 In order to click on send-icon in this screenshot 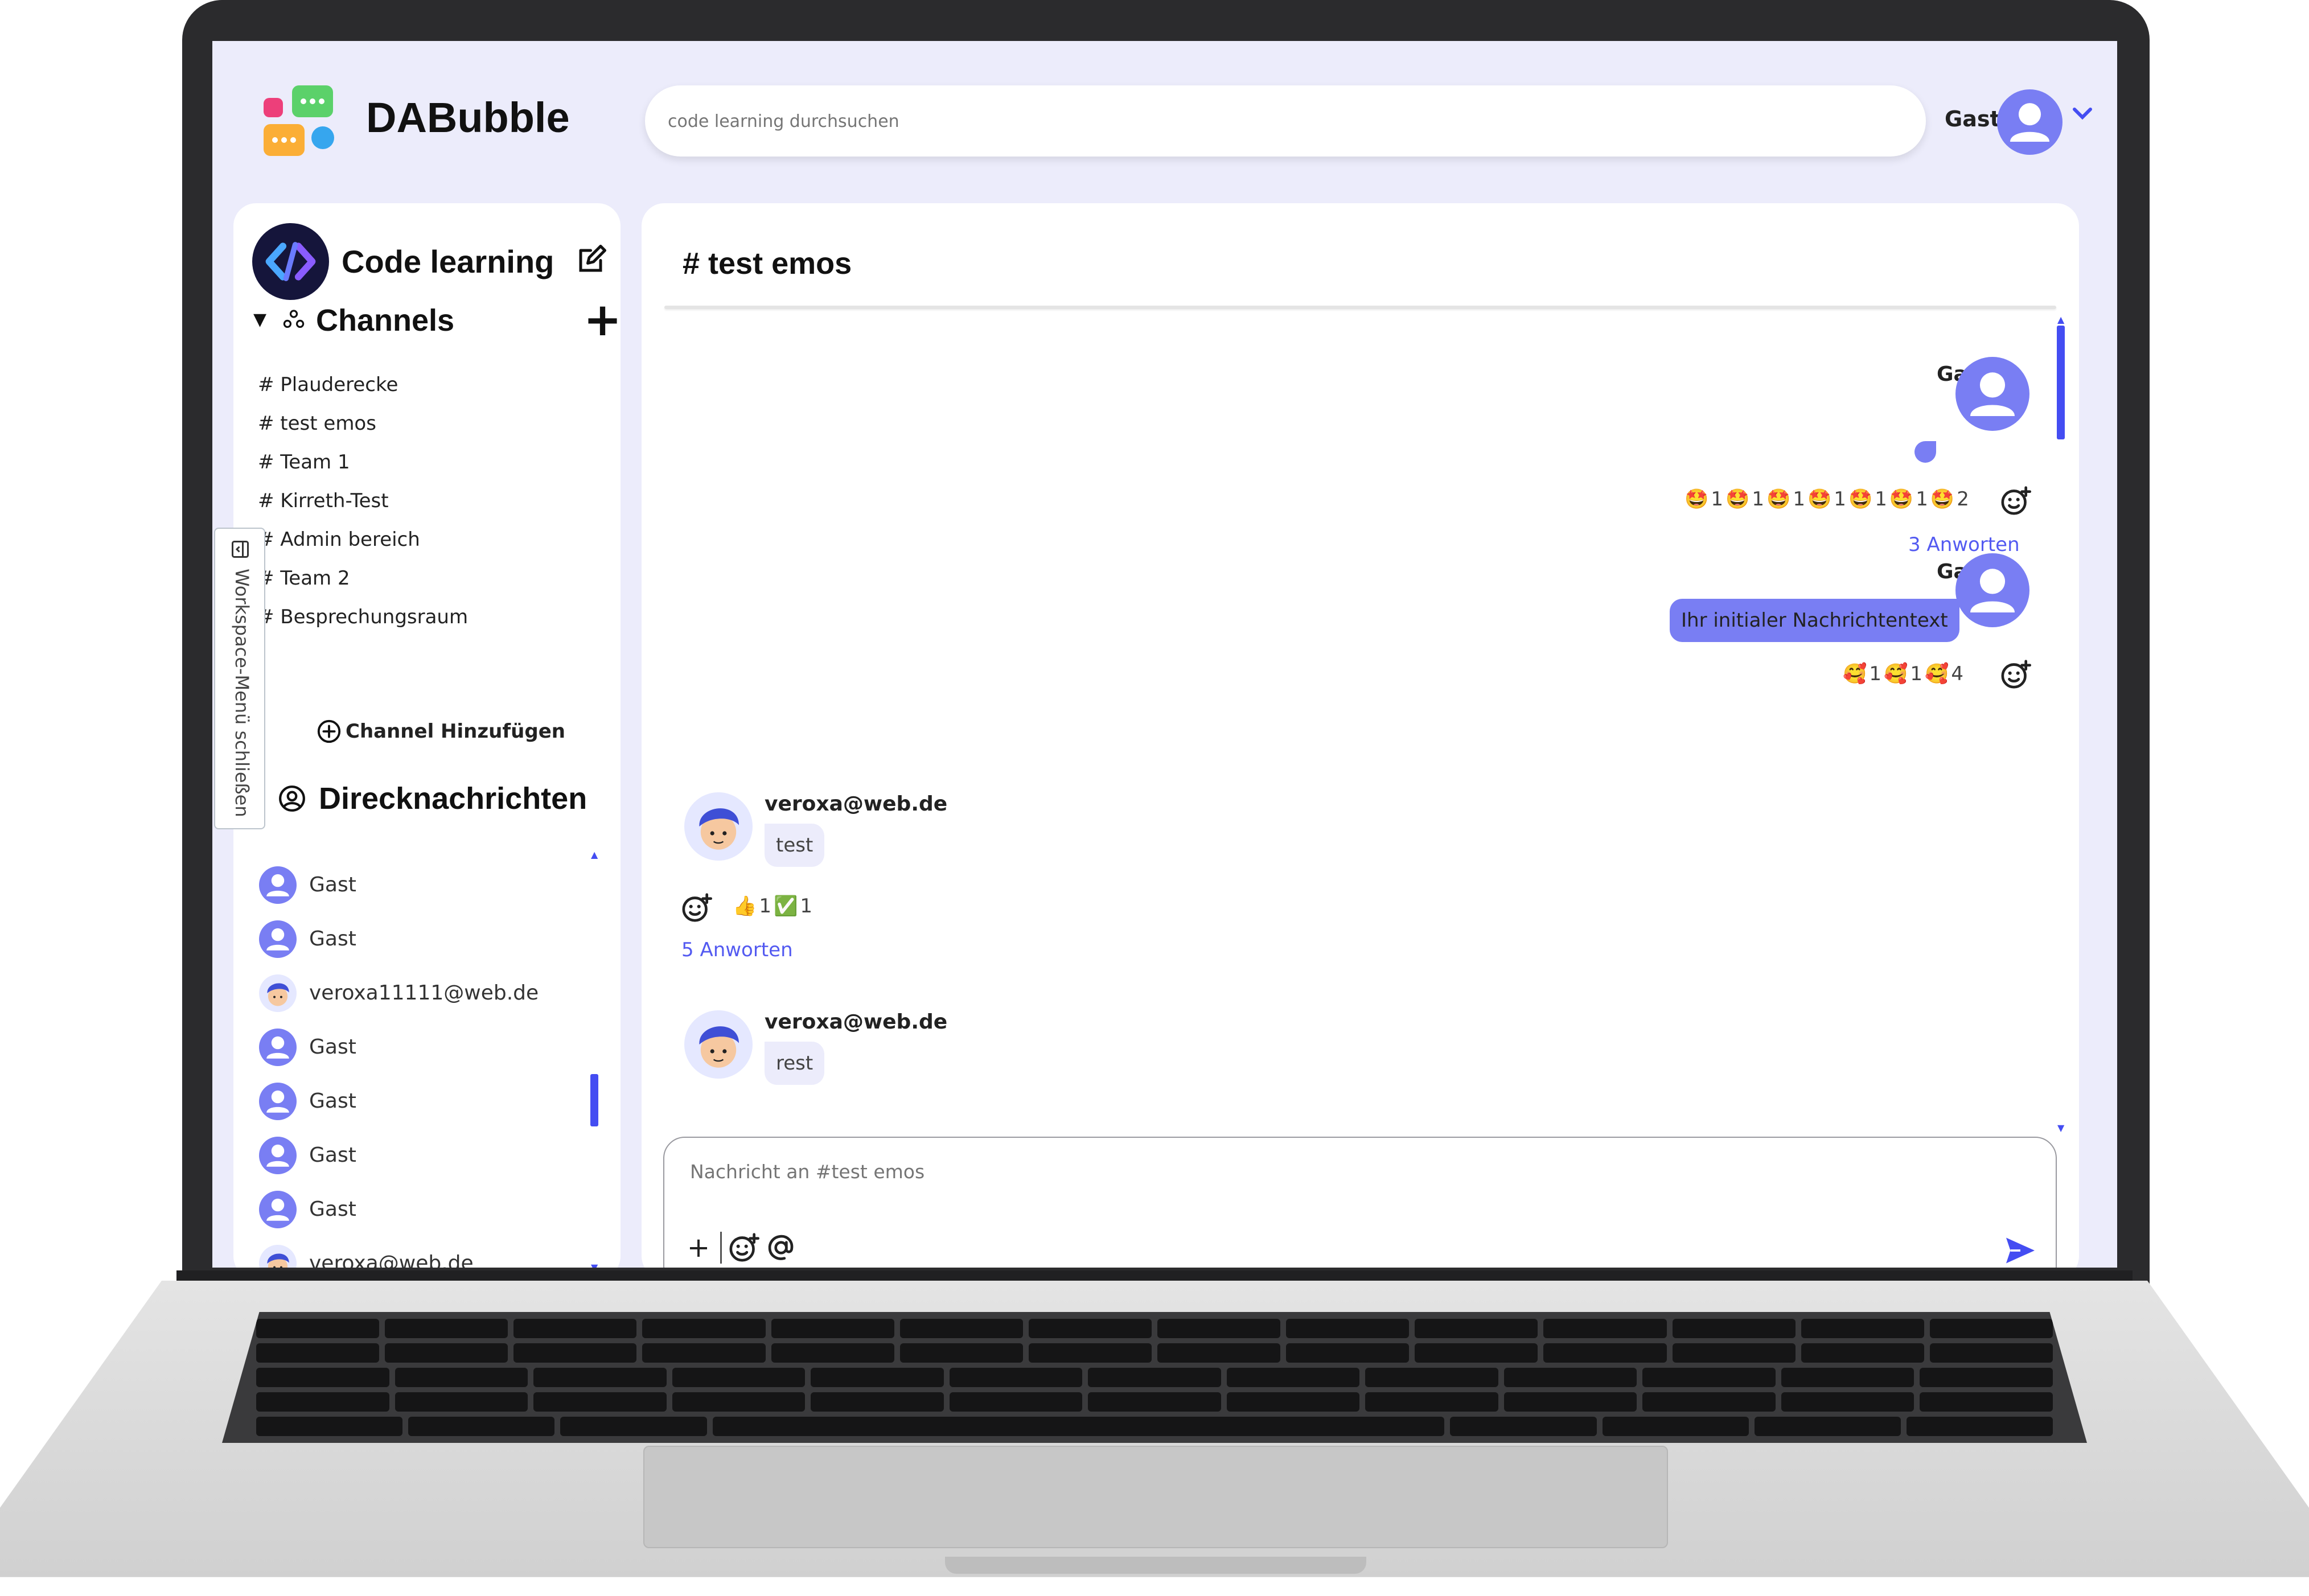, I will do `click(2020, 1250)`.